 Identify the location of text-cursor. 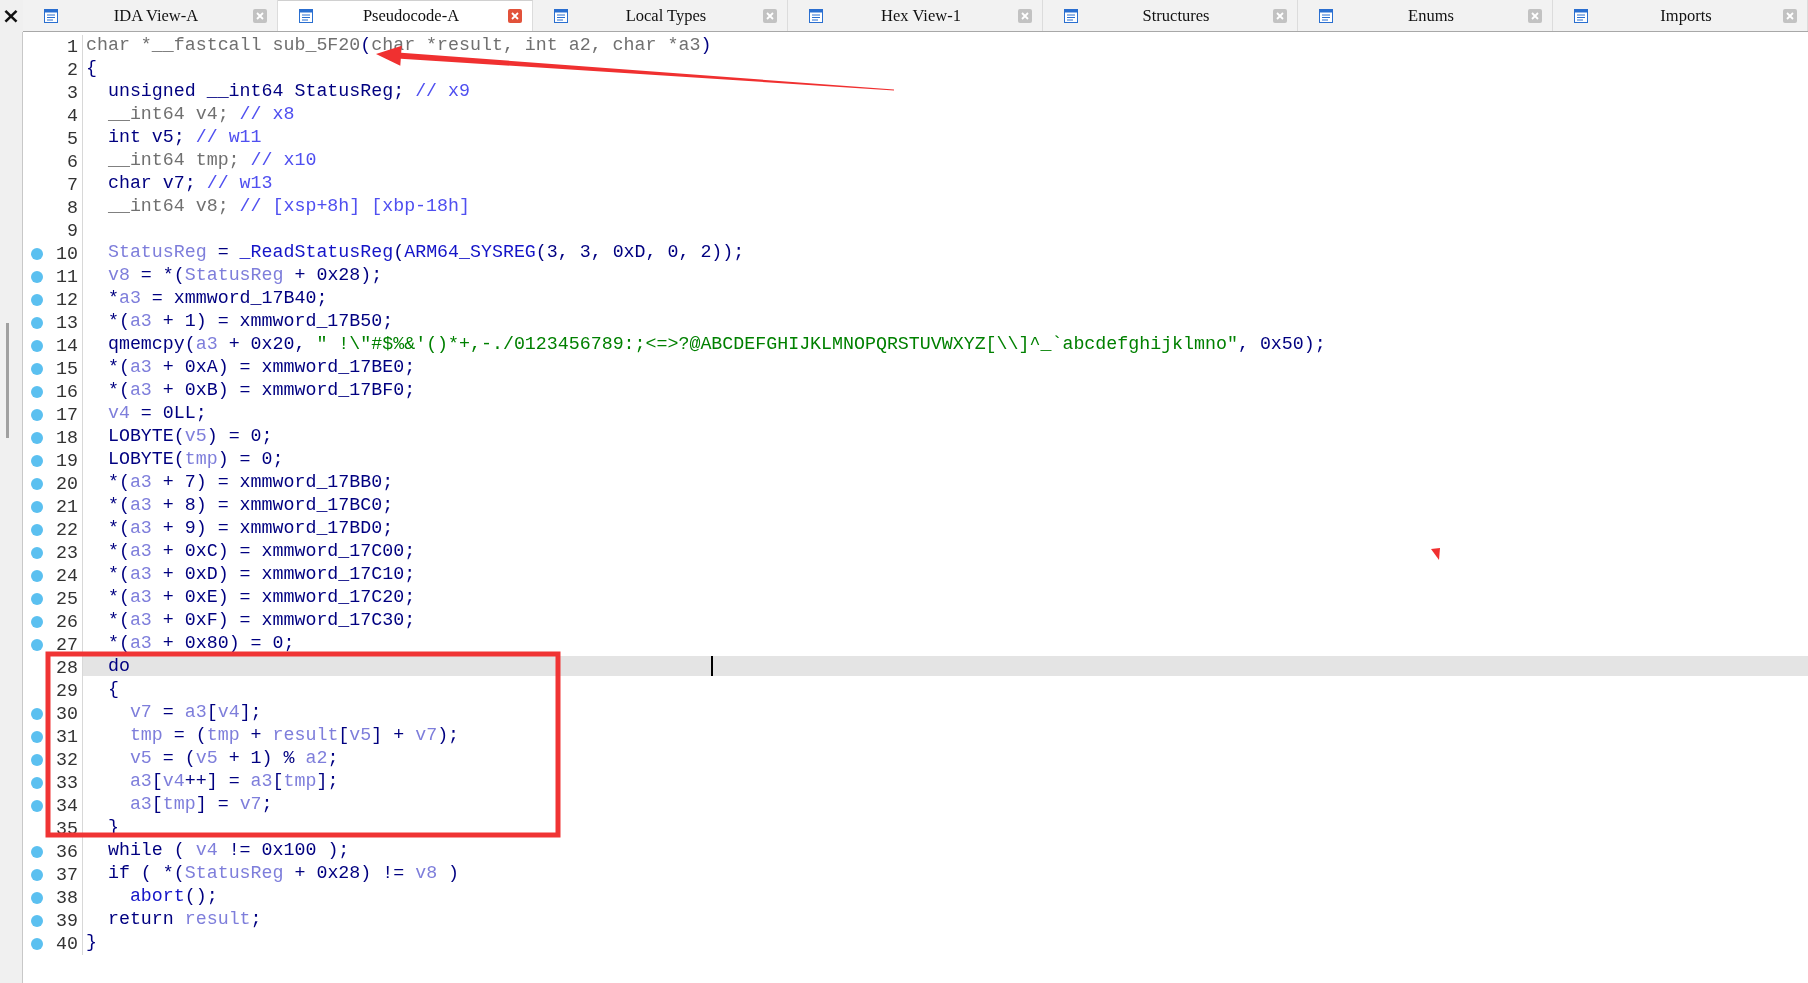
(712, 666).